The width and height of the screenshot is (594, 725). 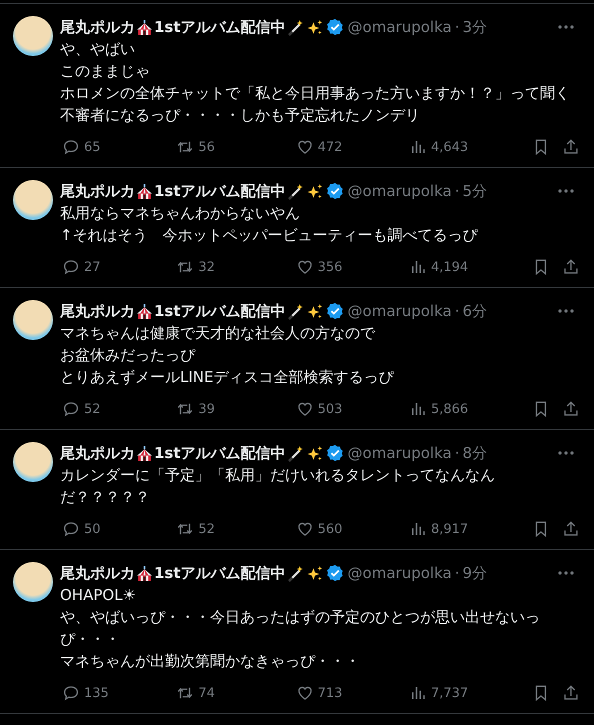 What do you see at coordinates (330, 267) in the screenshot?
I see `like-count: 356` at bounding box center [330, 267].